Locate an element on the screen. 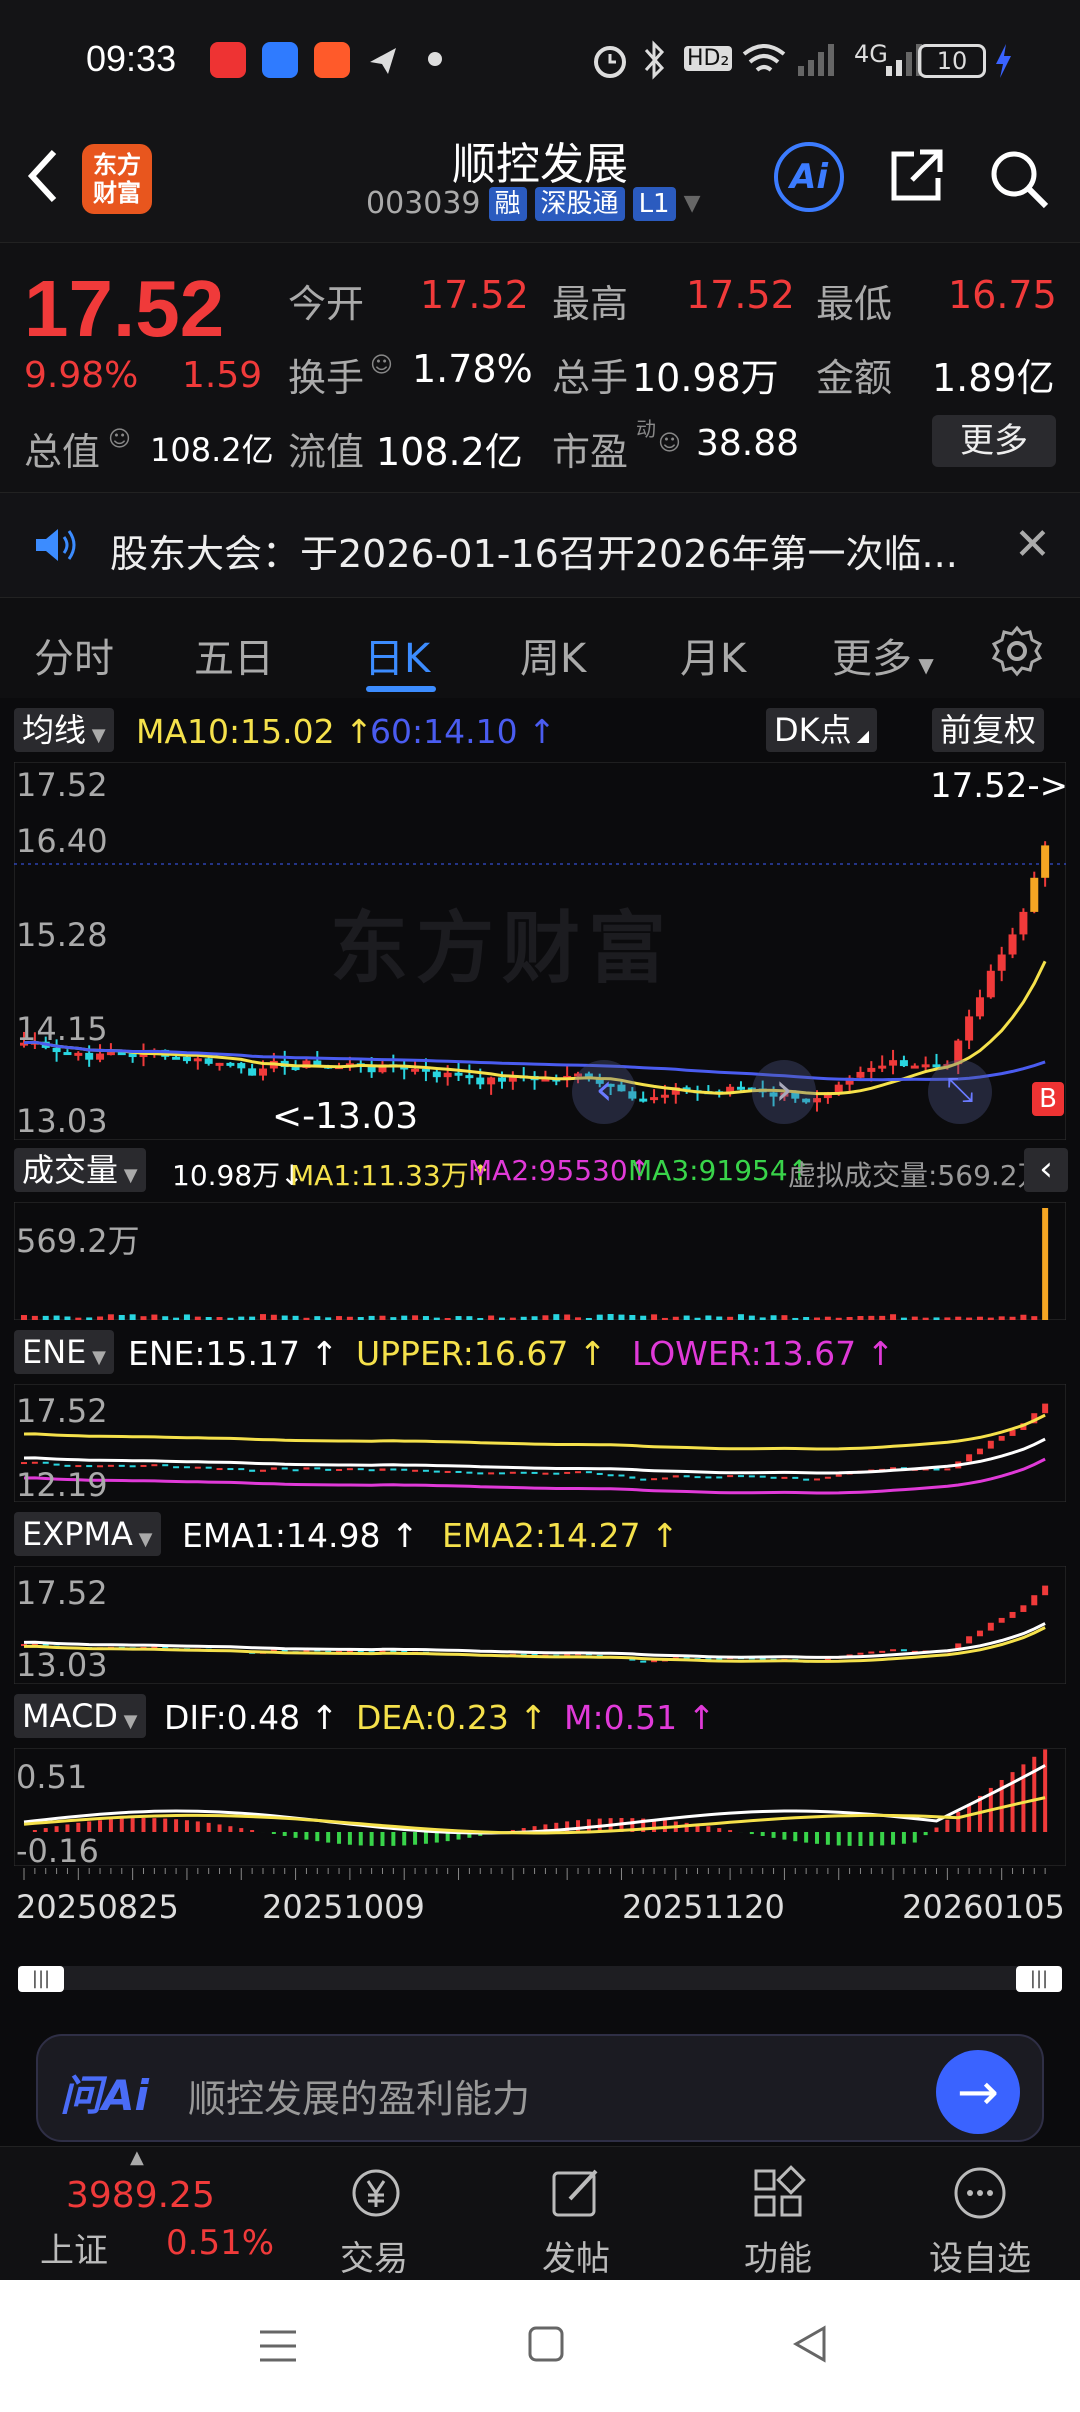 The height and width of the screenshot is (2412, 1080). date-ticks is located at coordinates (534, 1874).